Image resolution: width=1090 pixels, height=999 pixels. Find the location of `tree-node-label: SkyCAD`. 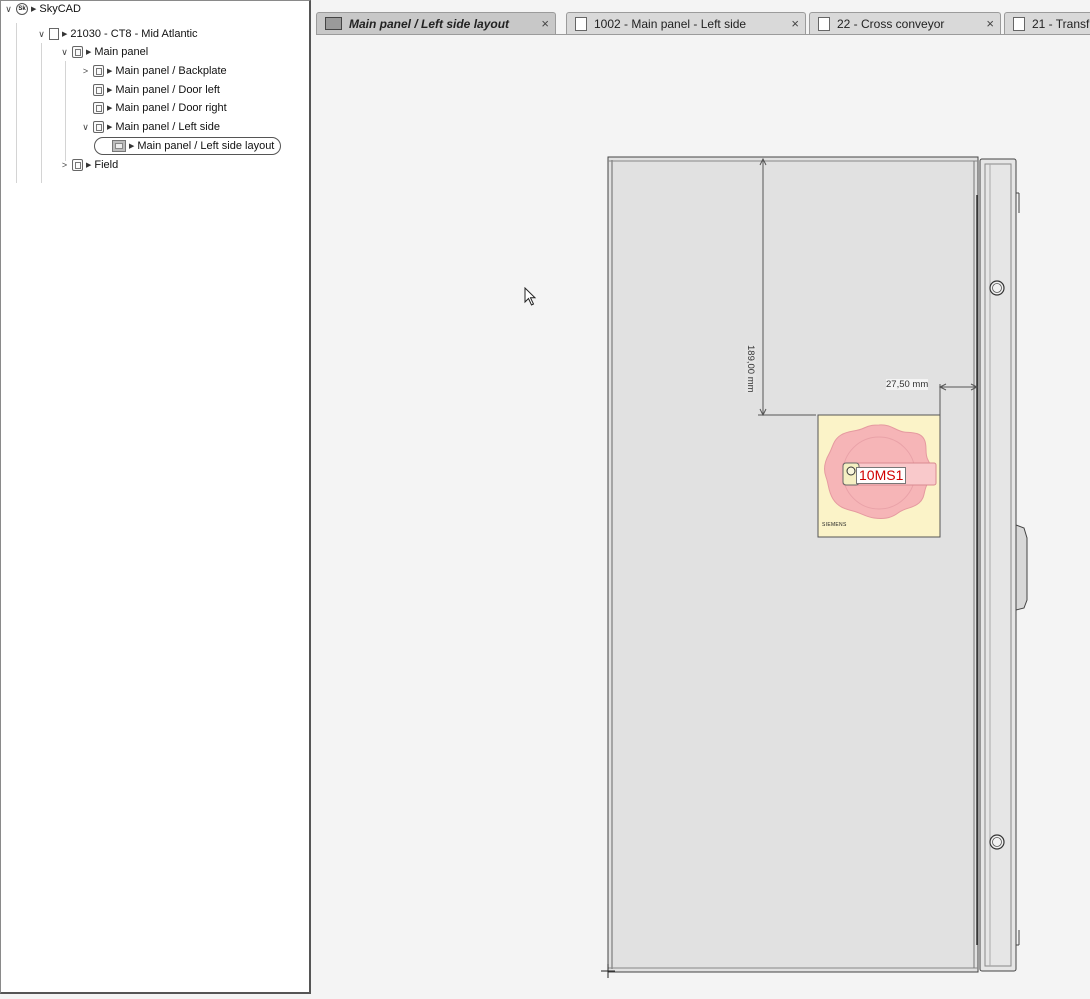

tree-node-label: SkyCAD is located at coordinates (60, 9).